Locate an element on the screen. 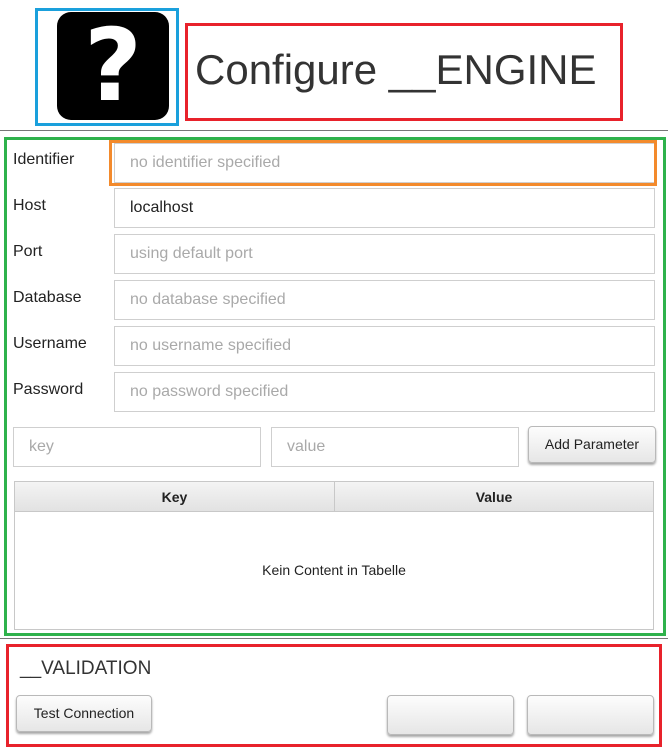  validation-title: __VALIDATION is located at coordinates (86, 668).